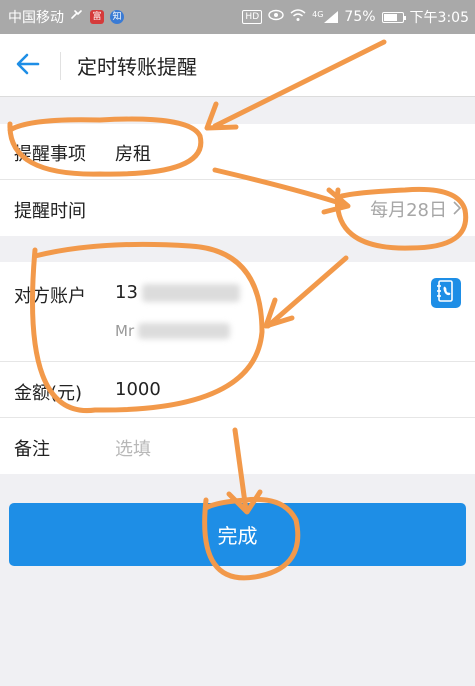 The height and width of the screenshot is (686, 475). Describe the element at coordinates (457, 209) in the screenshot. I see `chevron-right-icon` at that location.